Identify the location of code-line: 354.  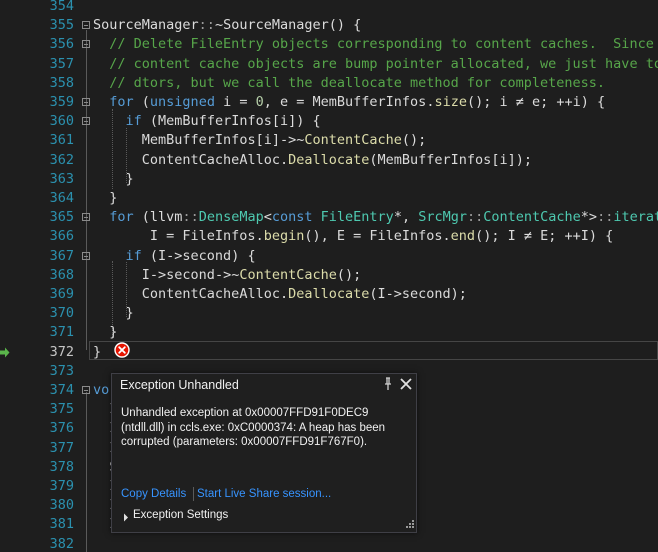
(329, 8).